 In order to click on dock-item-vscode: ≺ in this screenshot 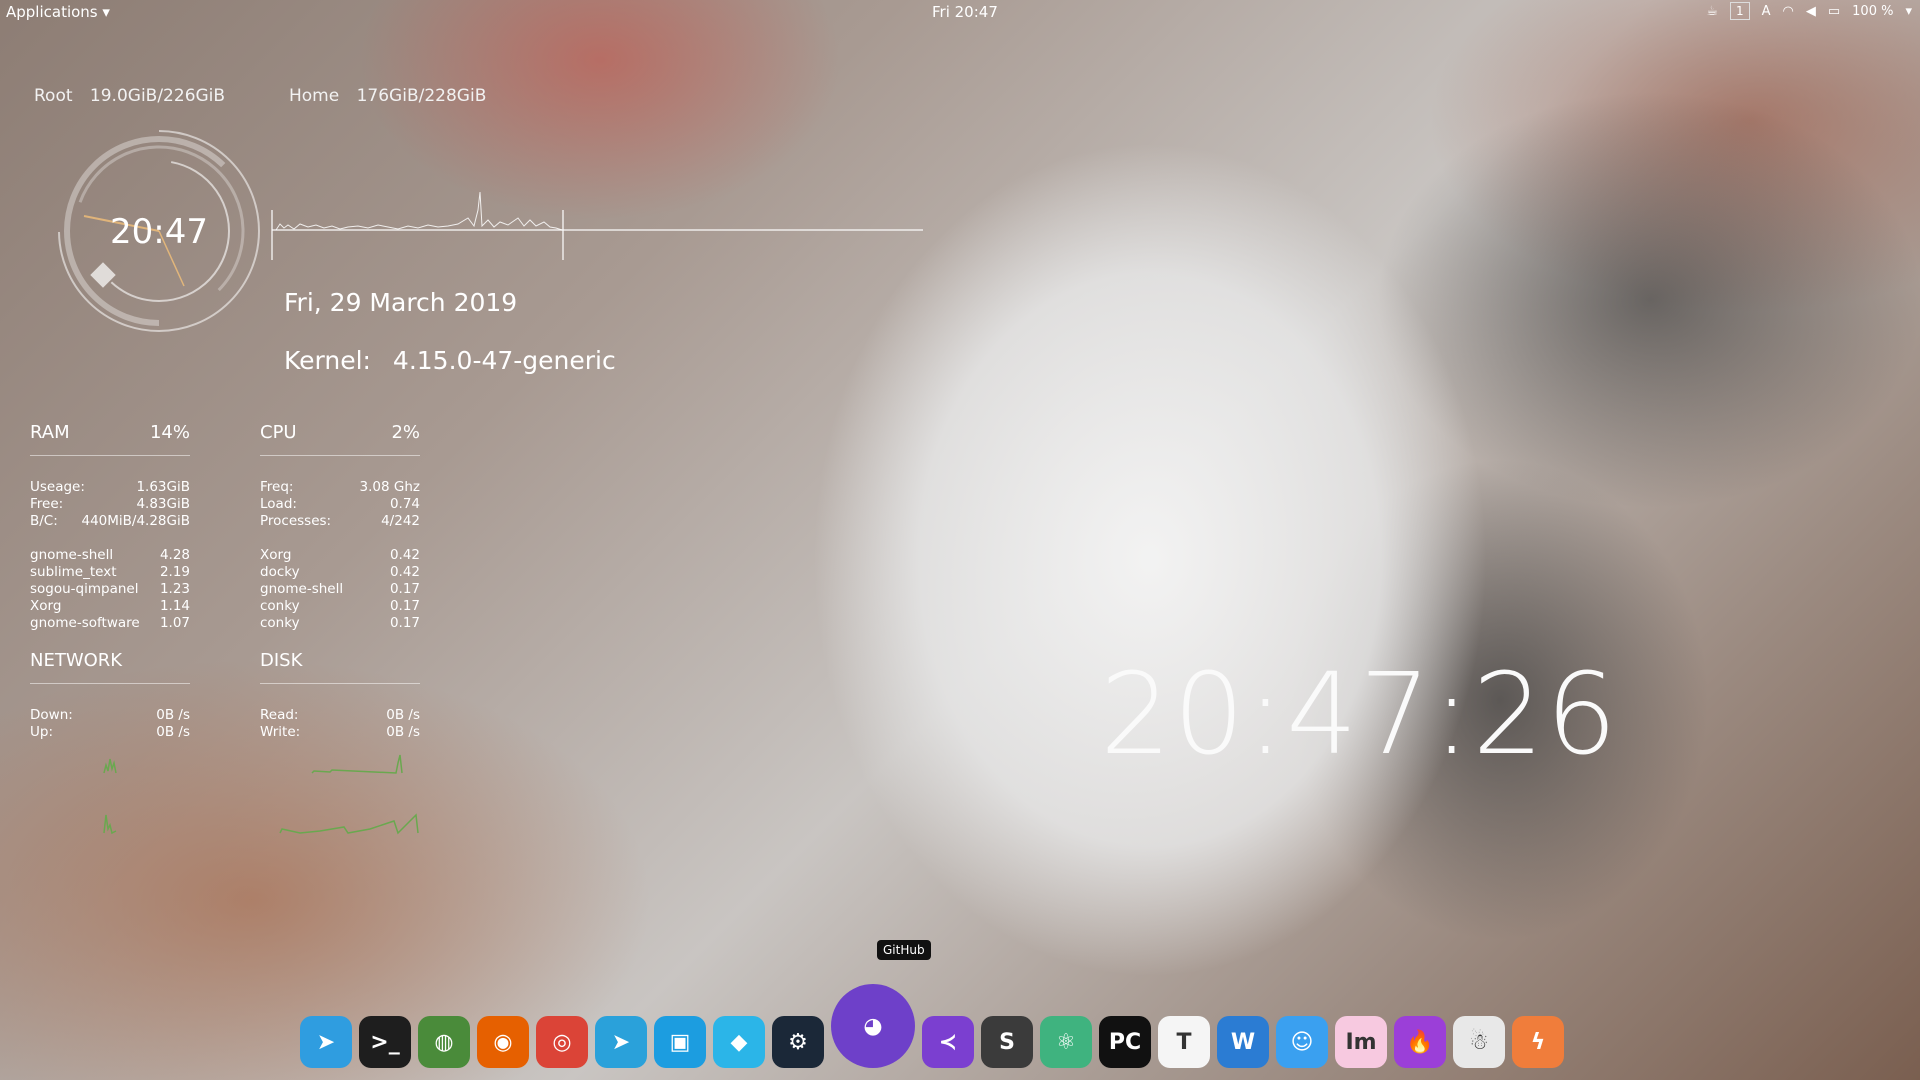, I will do `click(948, 1042)`.